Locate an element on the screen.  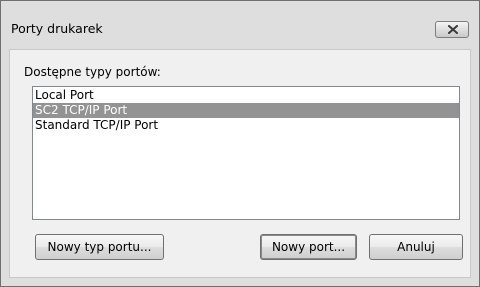
close-button is located at coordinates (452, 29).